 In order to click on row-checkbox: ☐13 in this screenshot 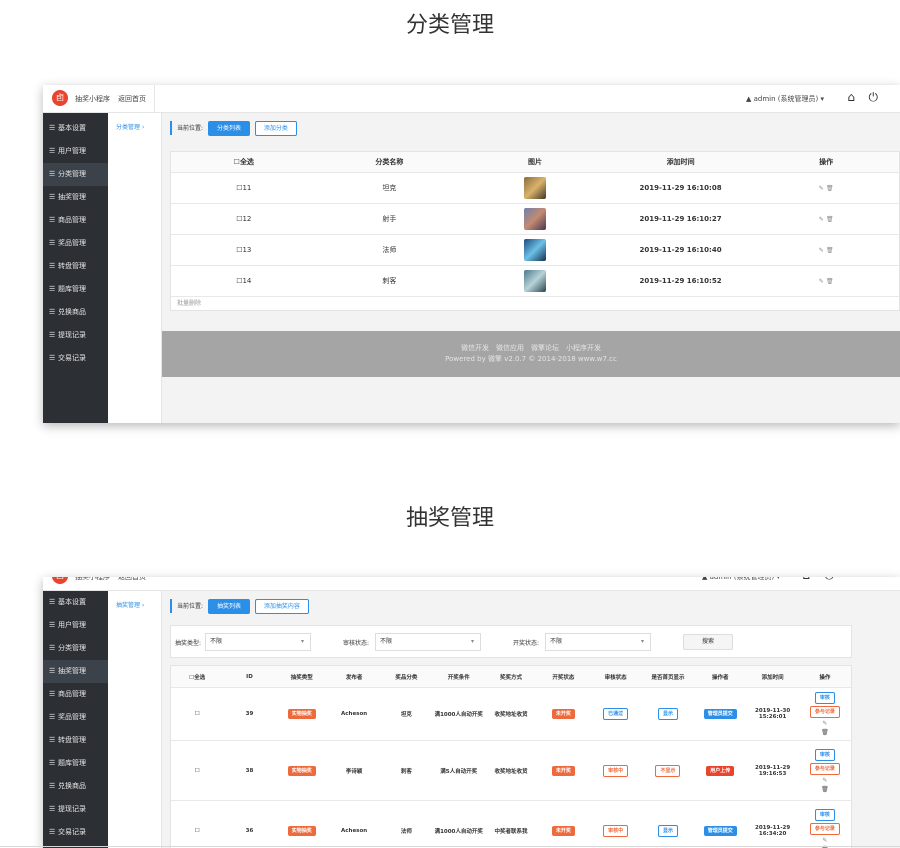, I will do `click(244, 250)`.